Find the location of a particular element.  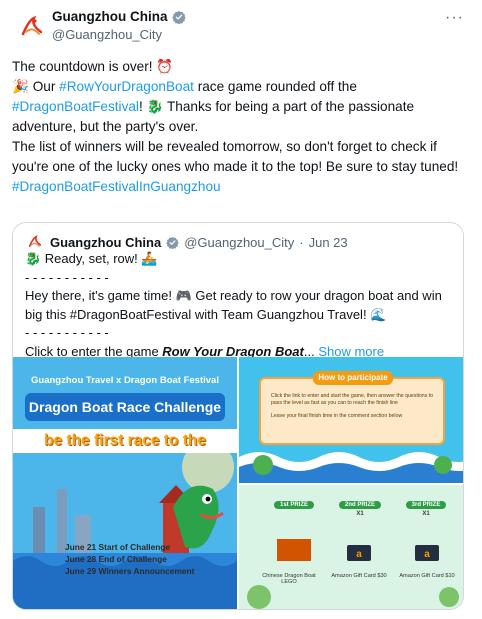

how-to-title: How to participate is located at coordinates (353, 378).